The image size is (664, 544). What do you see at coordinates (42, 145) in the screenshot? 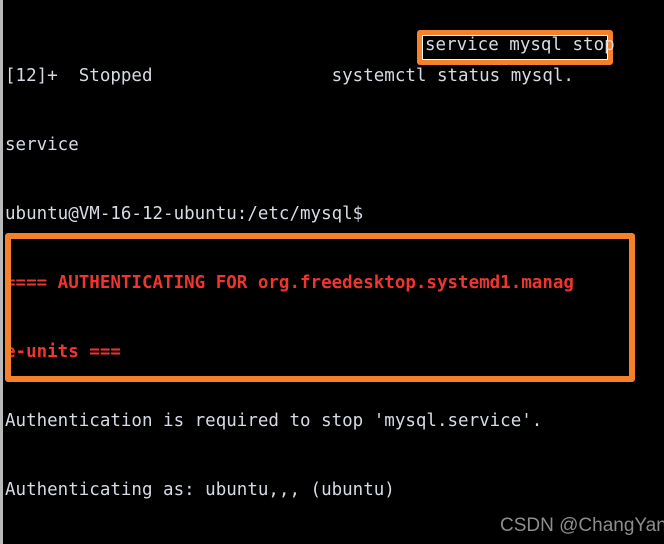
I see `terminal-line-job-12-wrap: service` at bounding box center [42, 145].